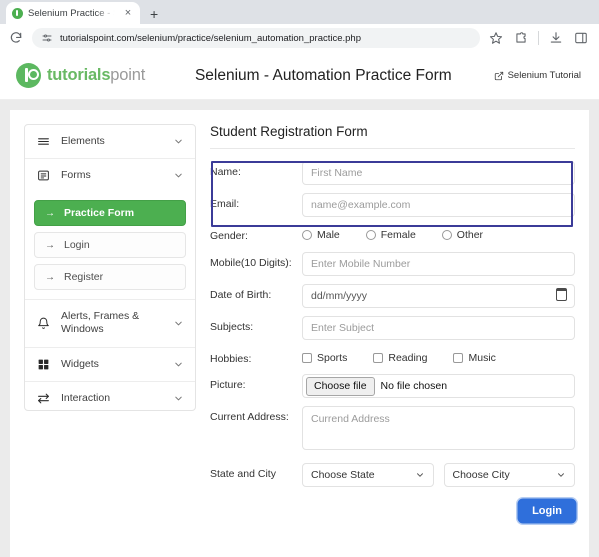 Image resolution: width=599 pixels, height=557 pixels. I want to click on form-row-address: Current Address:, so click(392, 430).